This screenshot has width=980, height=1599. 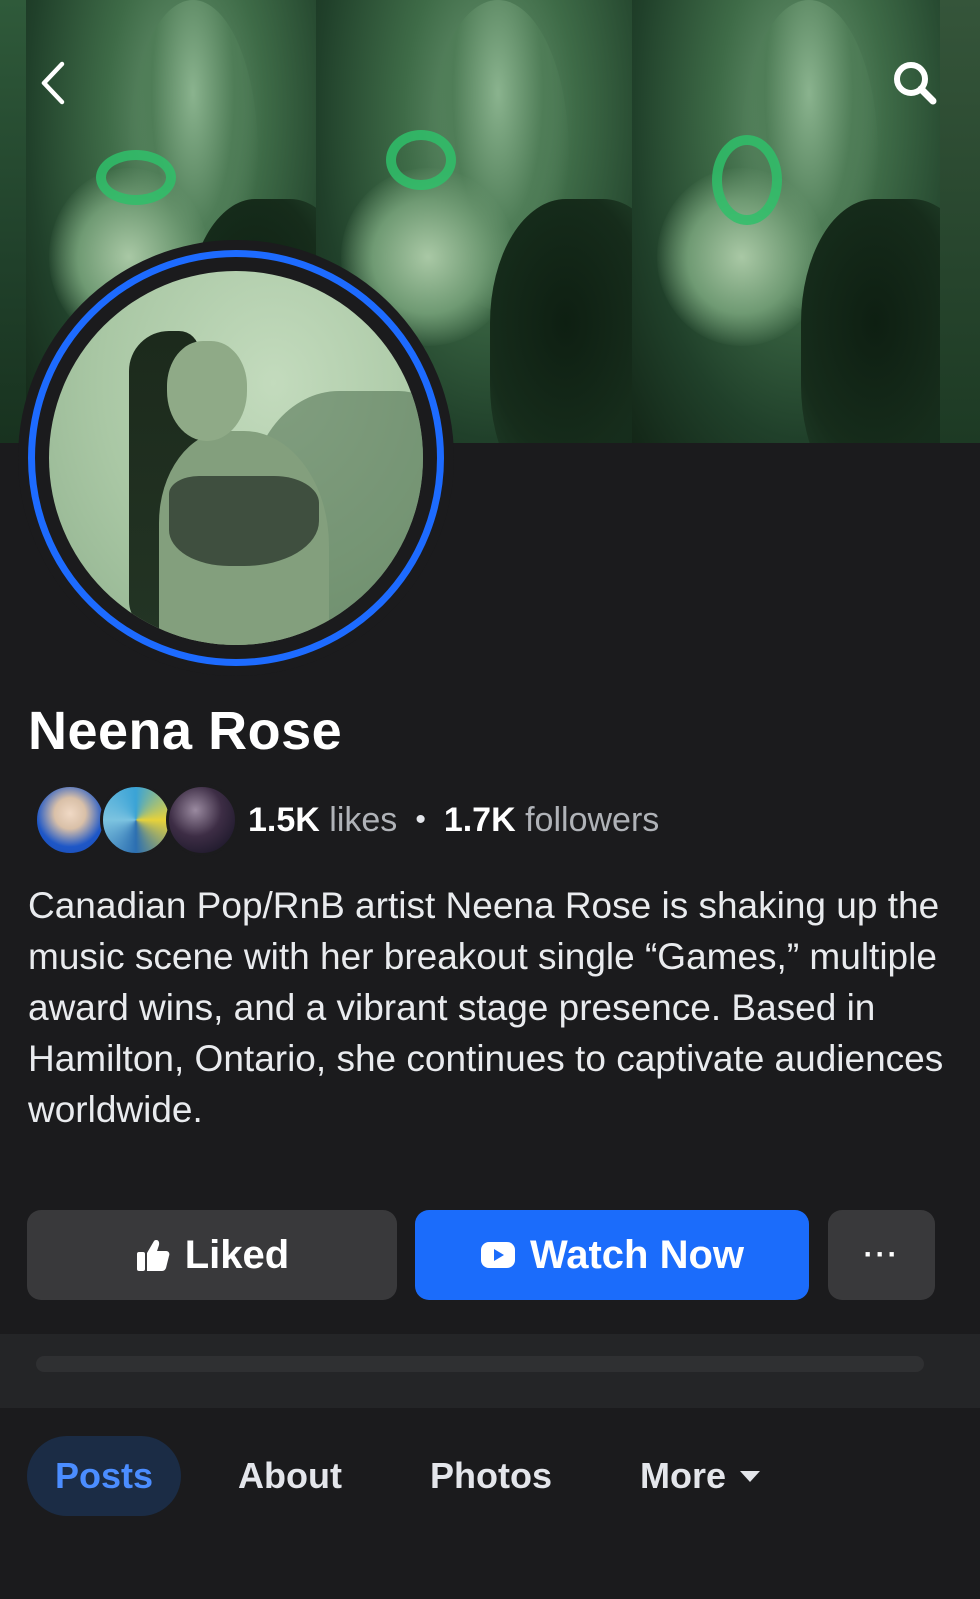 I want to click on avatar, so click(x=236, y=458).